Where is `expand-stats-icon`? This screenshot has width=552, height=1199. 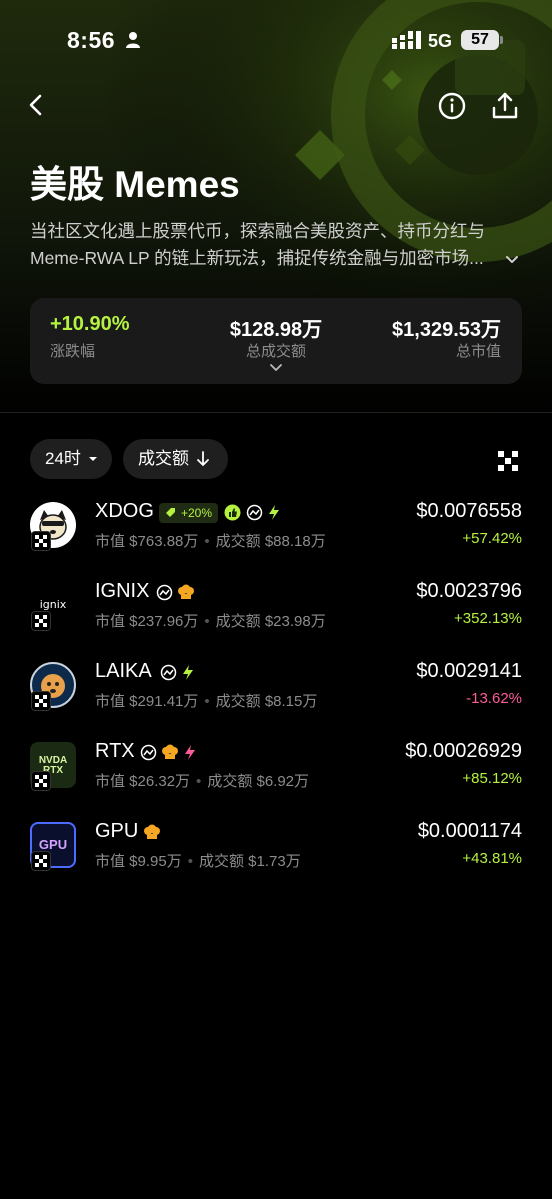 expand-stats-icon is located at coordinates (276, 368).